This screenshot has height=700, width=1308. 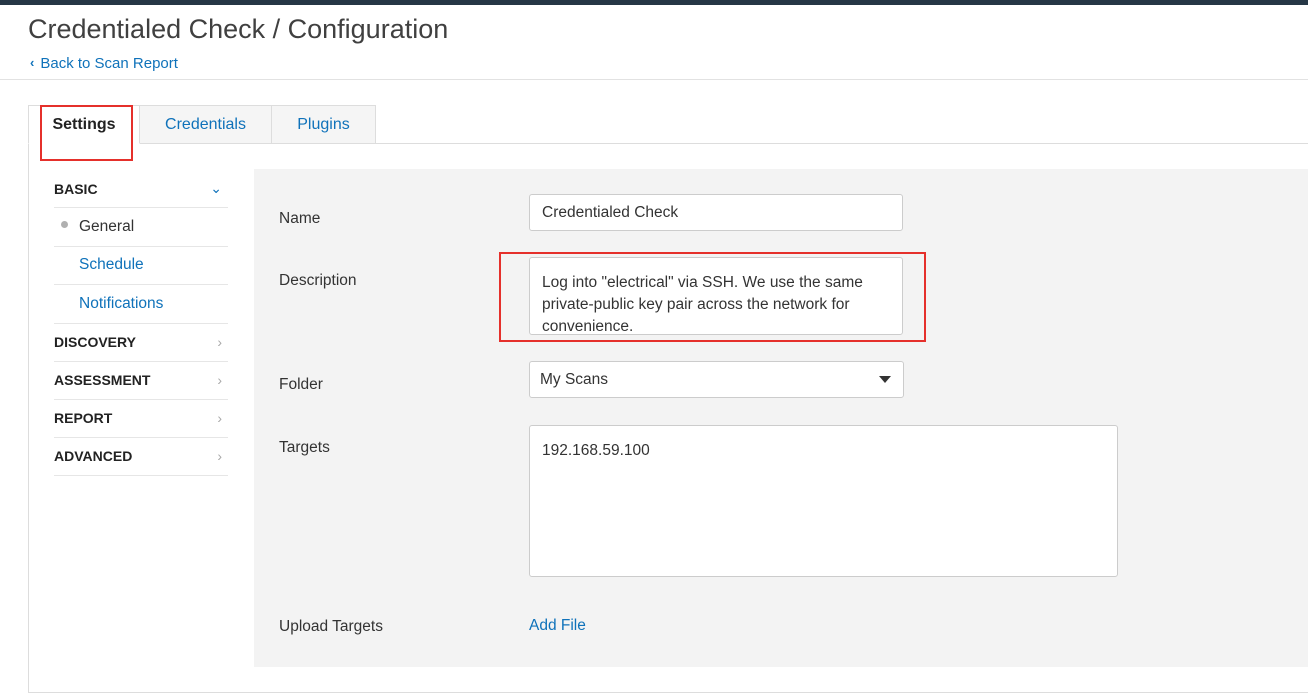 What do you see at coordinates (84, 124) in the screenshot?
I see `tab-settings: Settings` at bounding box center [84, 124].